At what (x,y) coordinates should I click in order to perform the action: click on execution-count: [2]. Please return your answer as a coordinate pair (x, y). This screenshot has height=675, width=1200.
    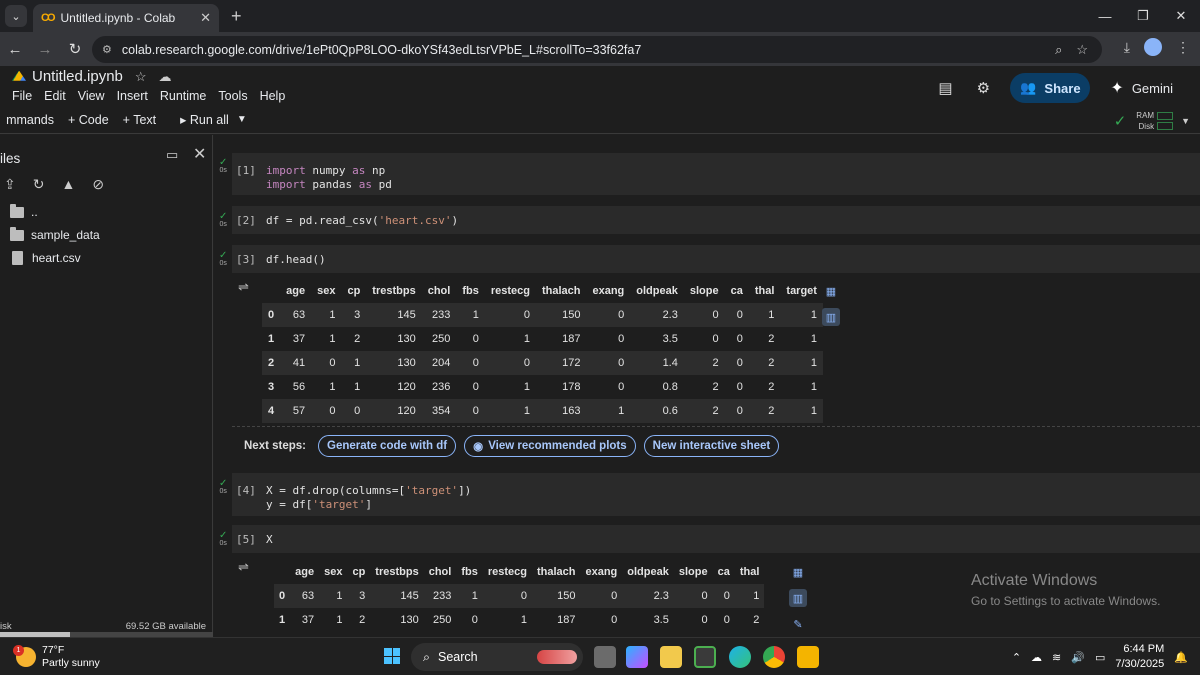
    Looking at the image, I should click on (246, 220).